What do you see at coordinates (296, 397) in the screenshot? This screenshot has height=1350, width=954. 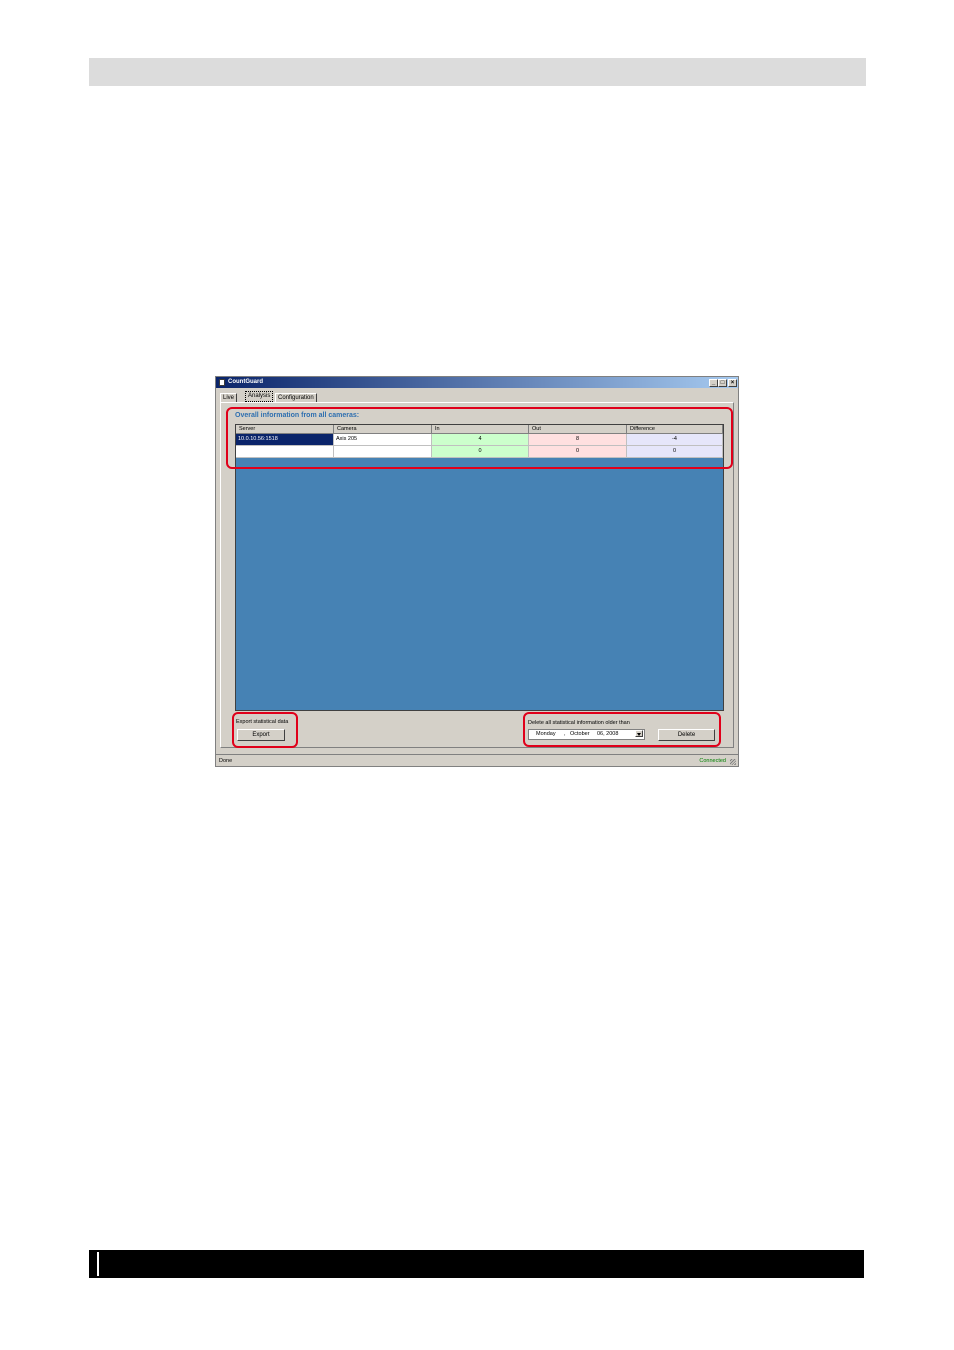 I see `tab-configuration: Configuration` at bounding box center [296, 397].